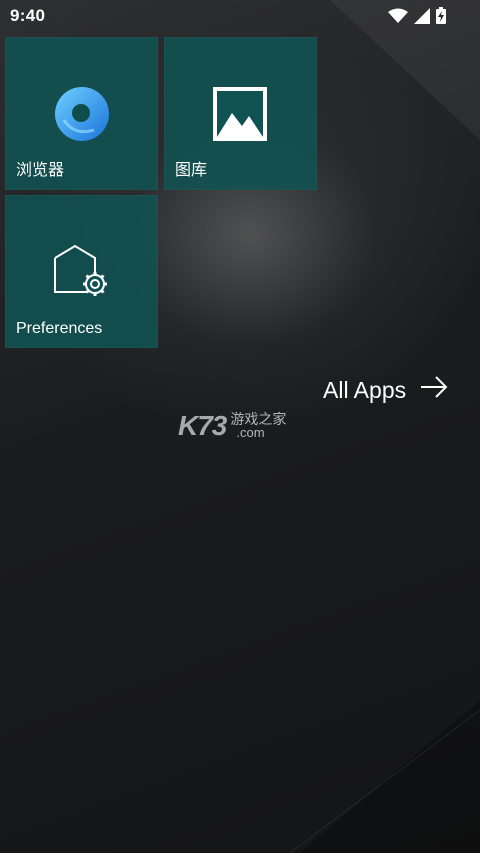 The height and width of the screenshot is (853, 480). I want to click on tile-gallery: 图库, so click(240, 113).